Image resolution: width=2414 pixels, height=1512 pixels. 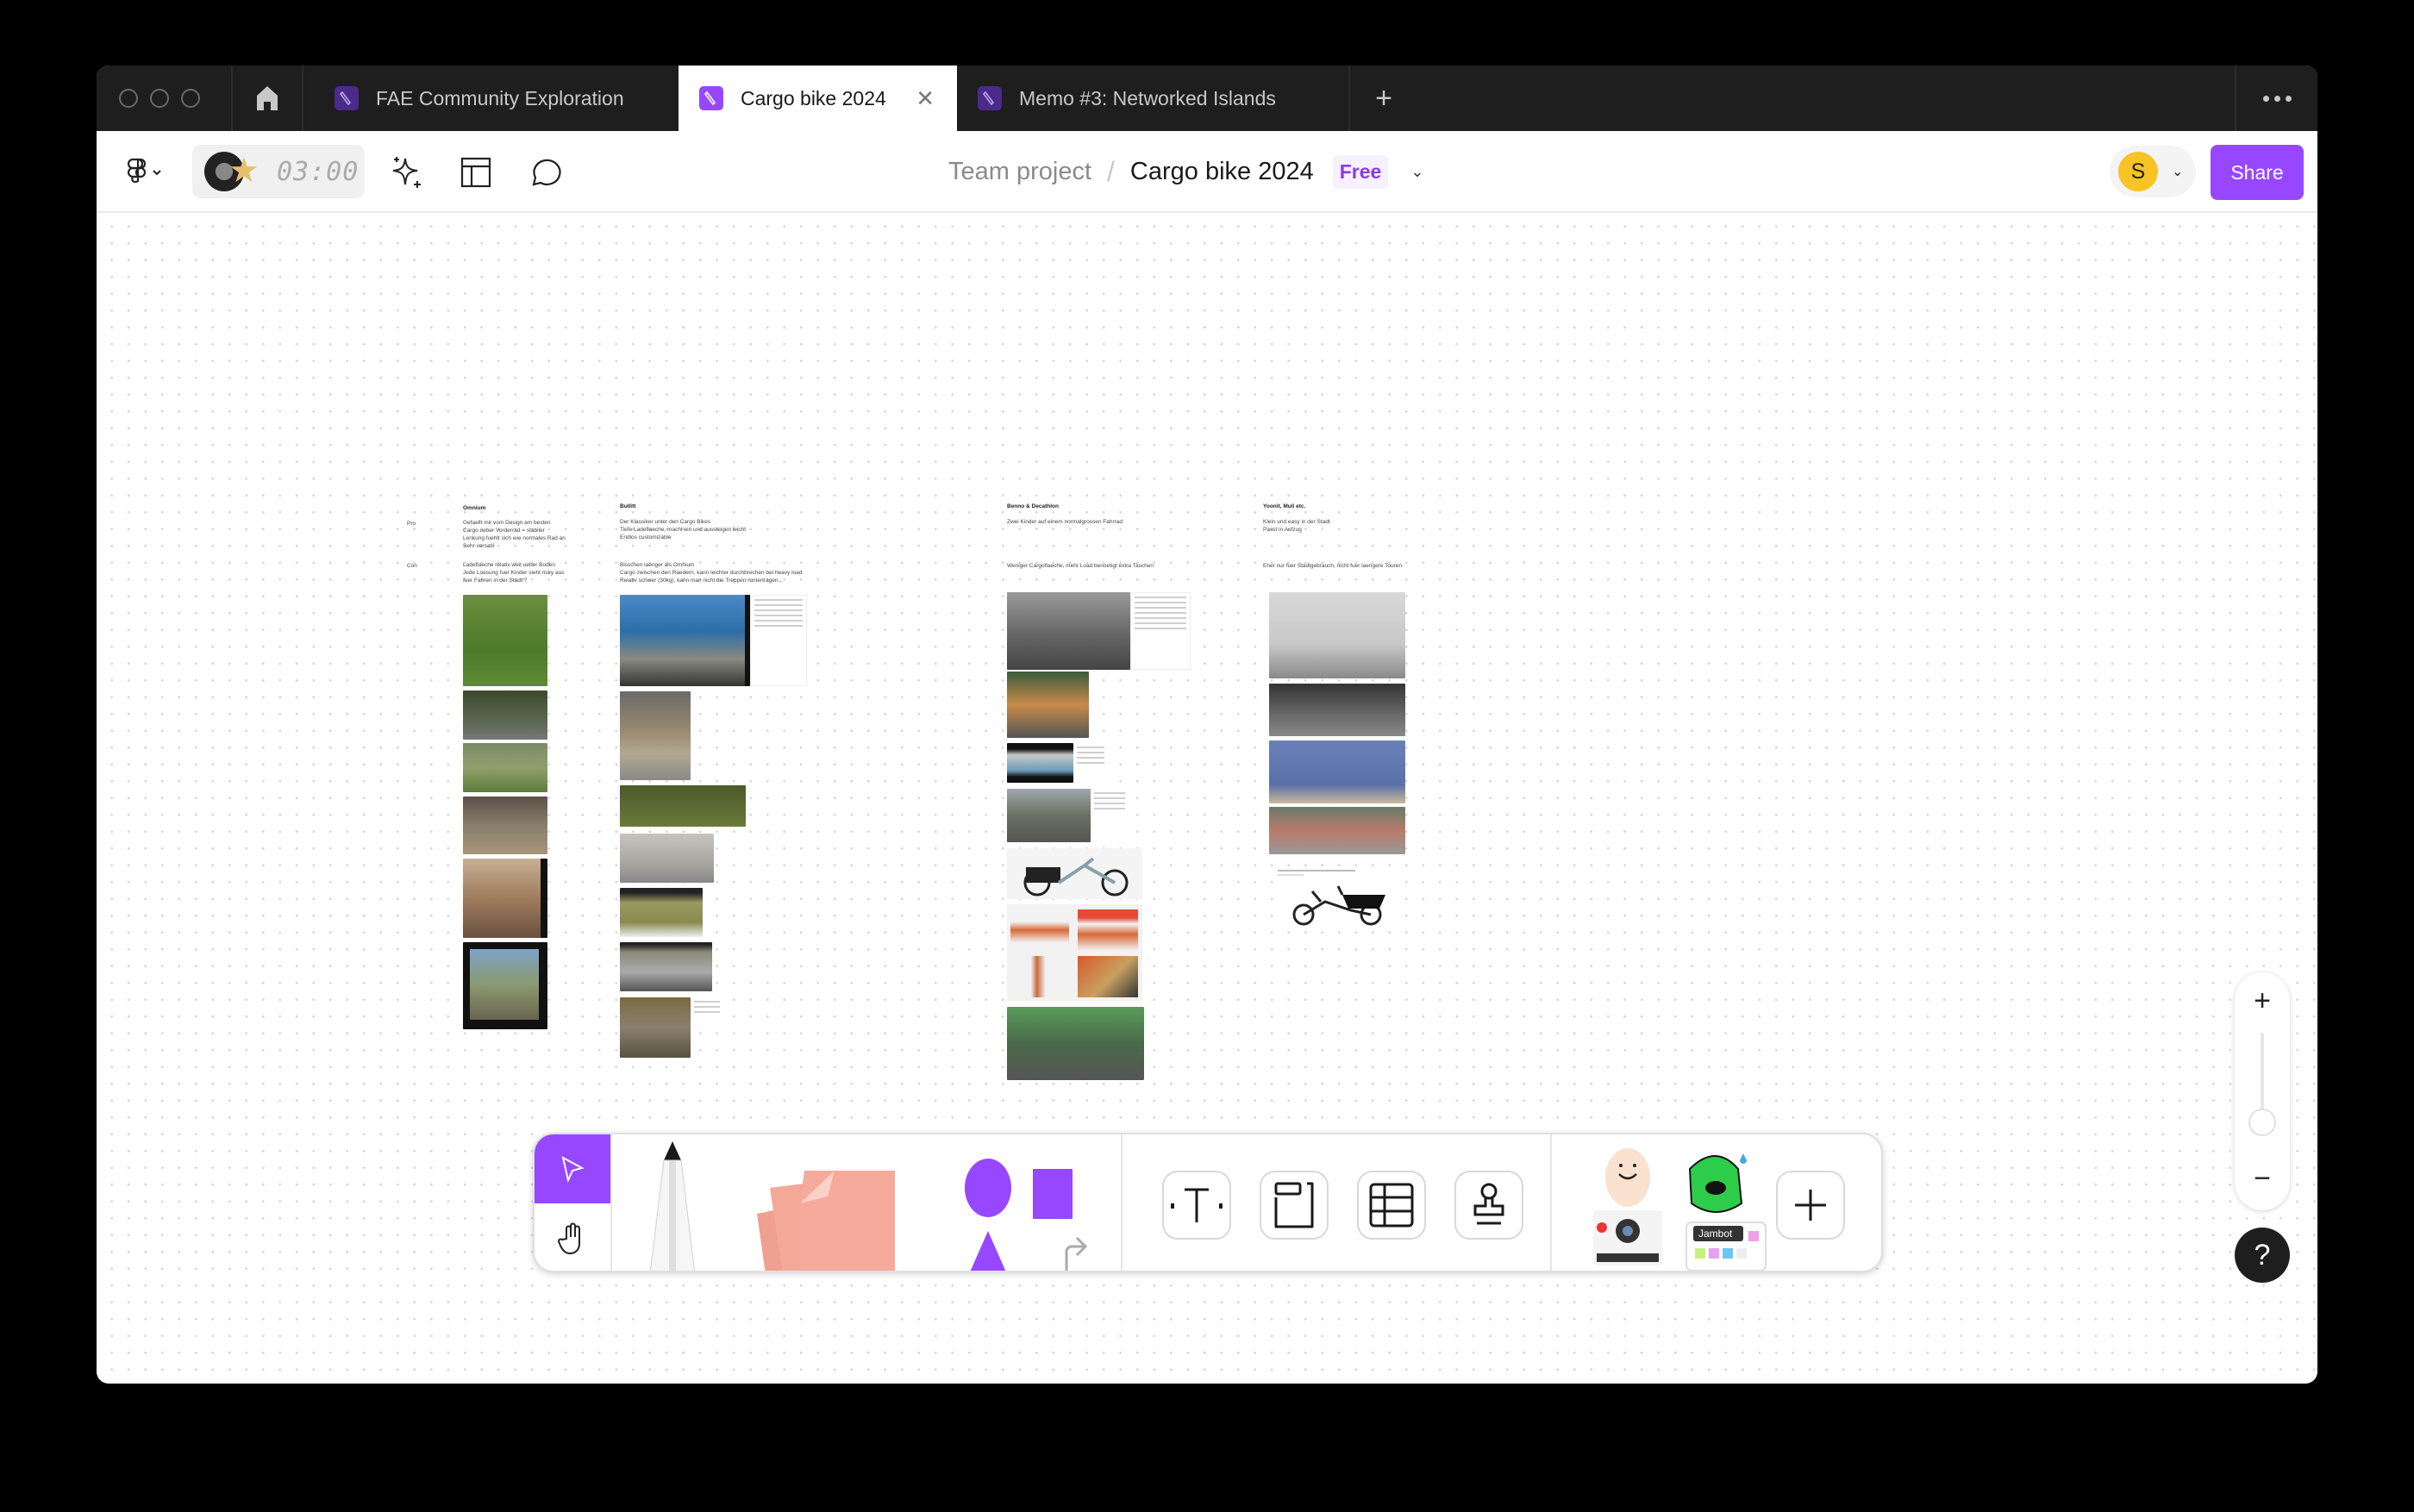 What do you see at coordinates (504, 531) in the screenshot?
I see `pro-line: Cargo ueber Vorderrad = stabiler` at bounding box center [504, 531].